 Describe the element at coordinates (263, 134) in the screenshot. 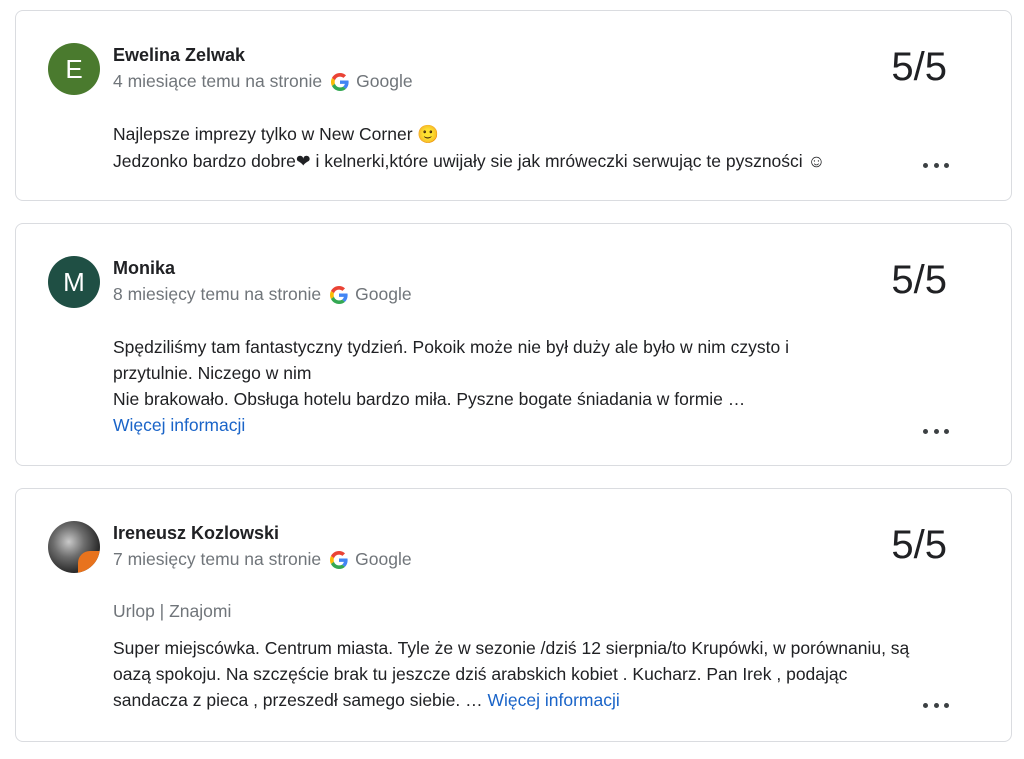

I see `review-text-line: Najlepsze imprezy tylko w New Corner` at that location.